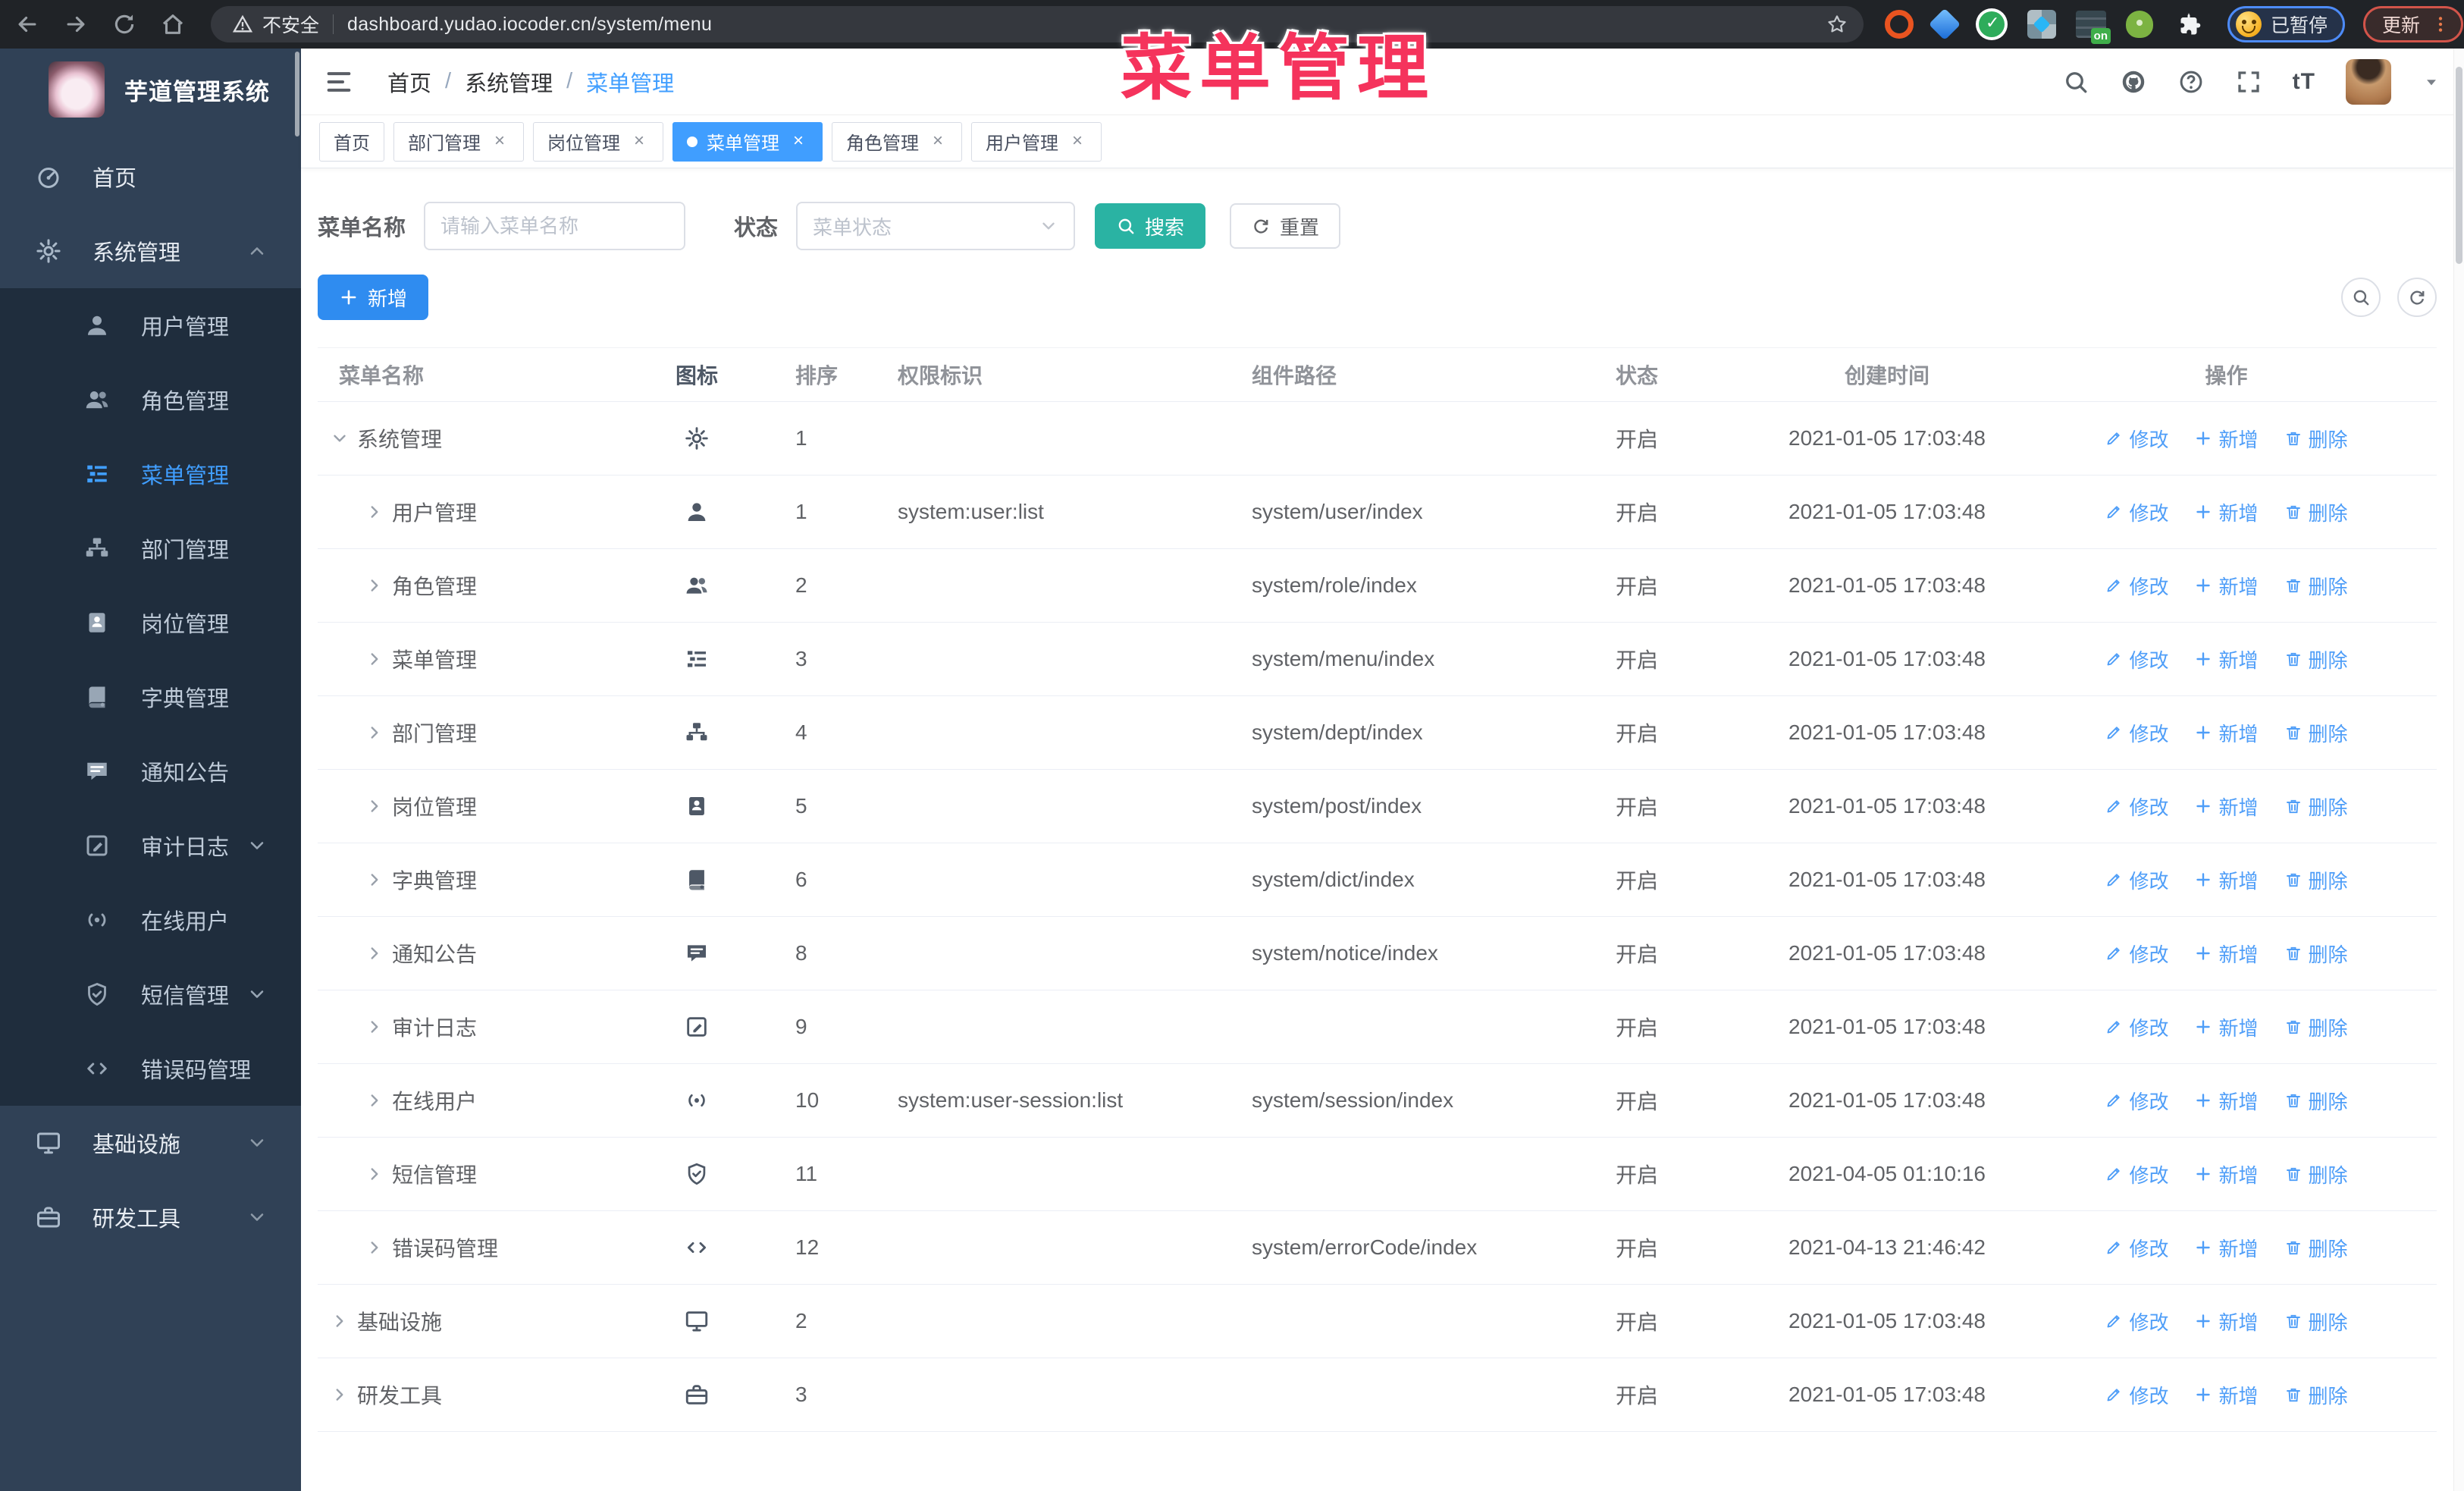 Image resolution: width=2464 pixels, height=1491 pixels. I want to click on paused-extension-badge: 已暂停, so click(2287, 24).